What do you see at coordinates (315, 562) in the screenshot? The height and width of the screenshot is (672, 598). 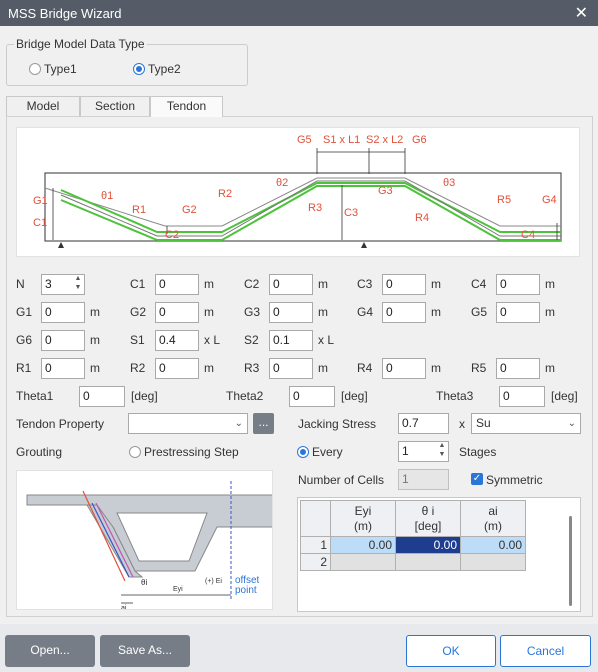 I see `row-index: 2` at bounding box center [315, 562].